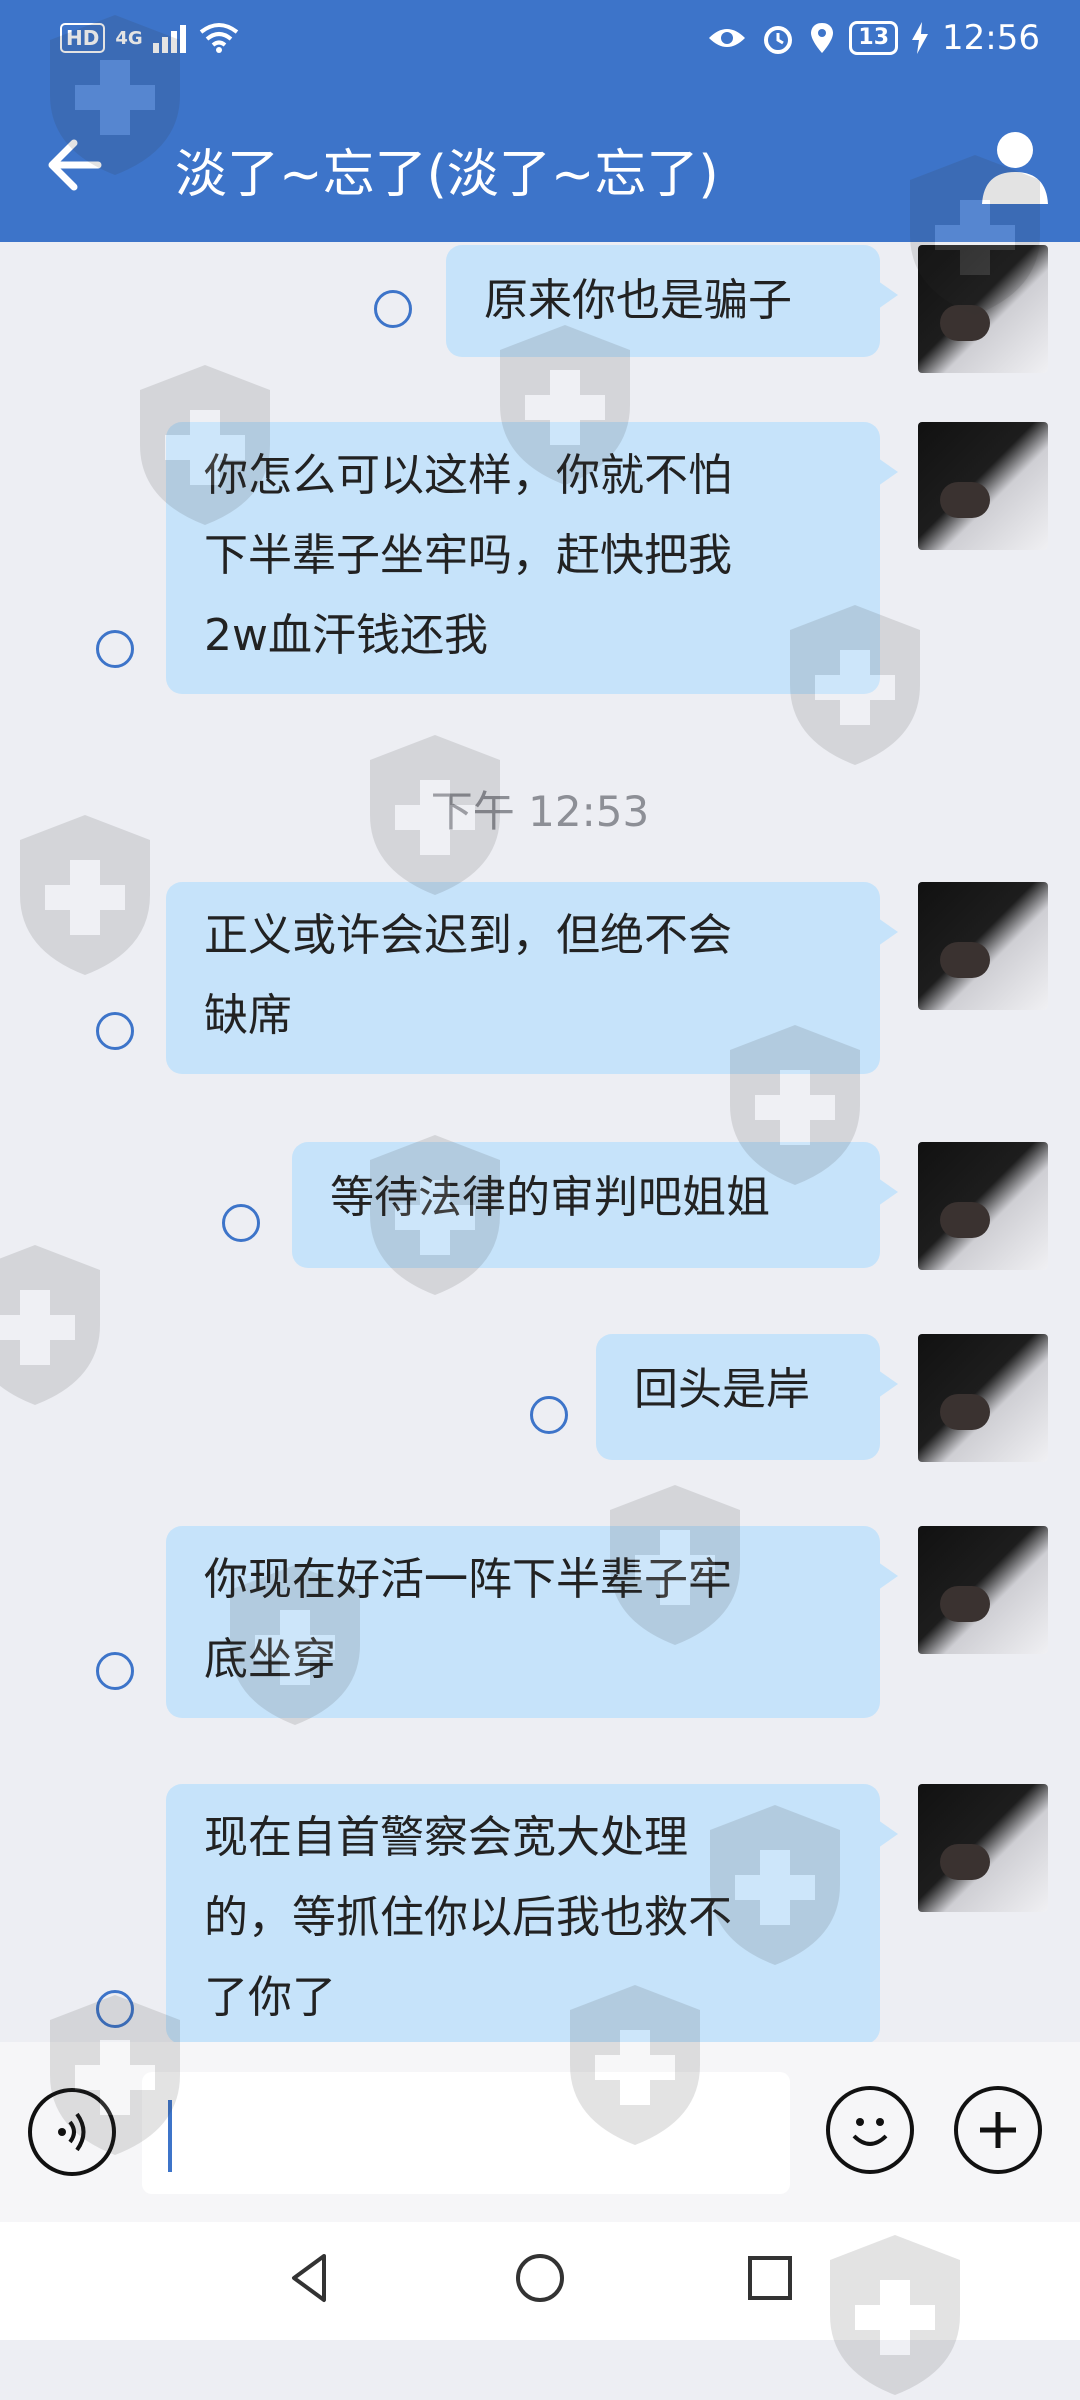 The height and width of the screenshot is (2400, 1080). Describe the element at coordinates (310, 2278) in the screenshot. I see `nav-back-icon` at that location.